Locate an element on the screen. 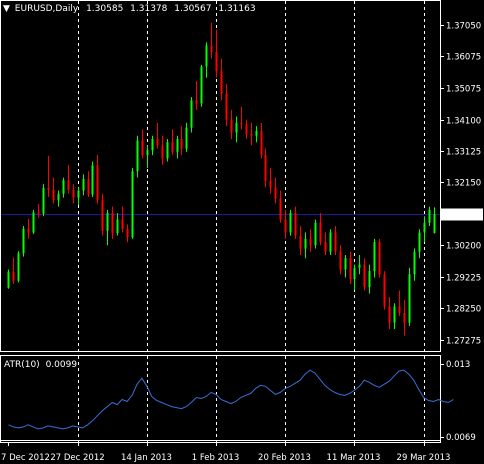 Image resolution: width=484 pixels, height=464 pixels. high-value: 1.31378 is located at coordinates (148, 9).